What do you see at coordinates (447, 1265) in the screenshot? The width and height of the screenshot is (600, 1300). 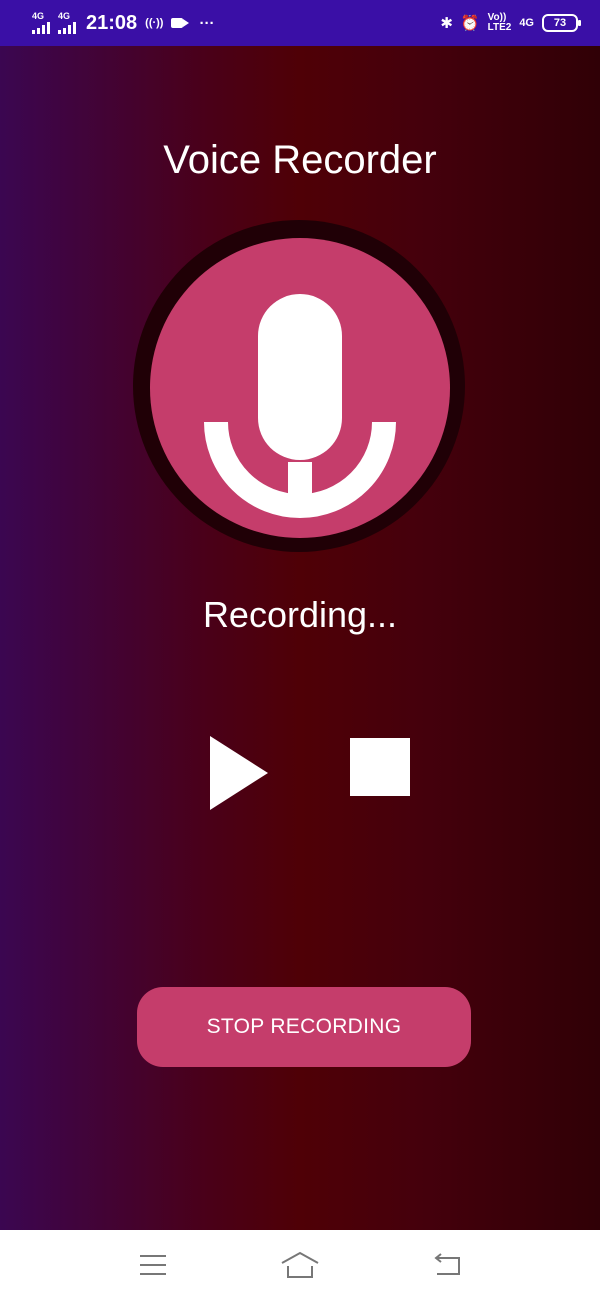 I see `back-icon` at bounding box center [447, 1265].